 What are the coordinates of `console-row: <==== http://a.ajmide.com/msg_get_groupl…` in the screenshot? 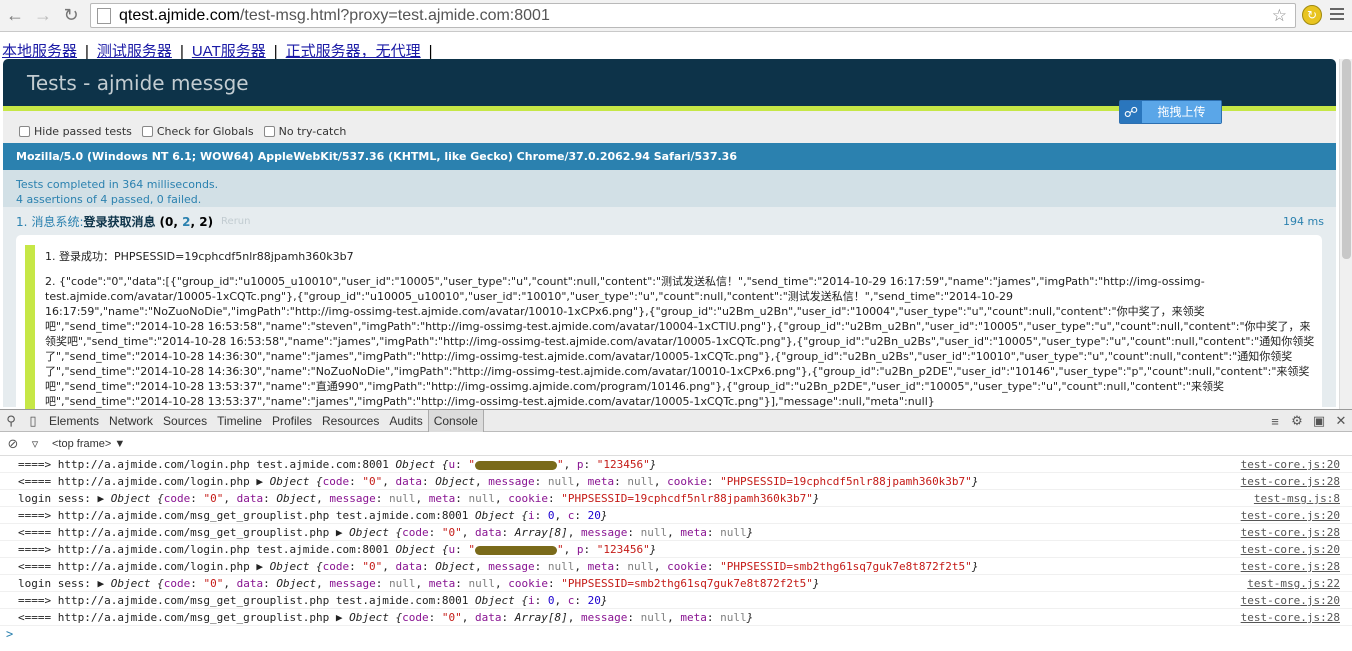 It's located at (676, 617).